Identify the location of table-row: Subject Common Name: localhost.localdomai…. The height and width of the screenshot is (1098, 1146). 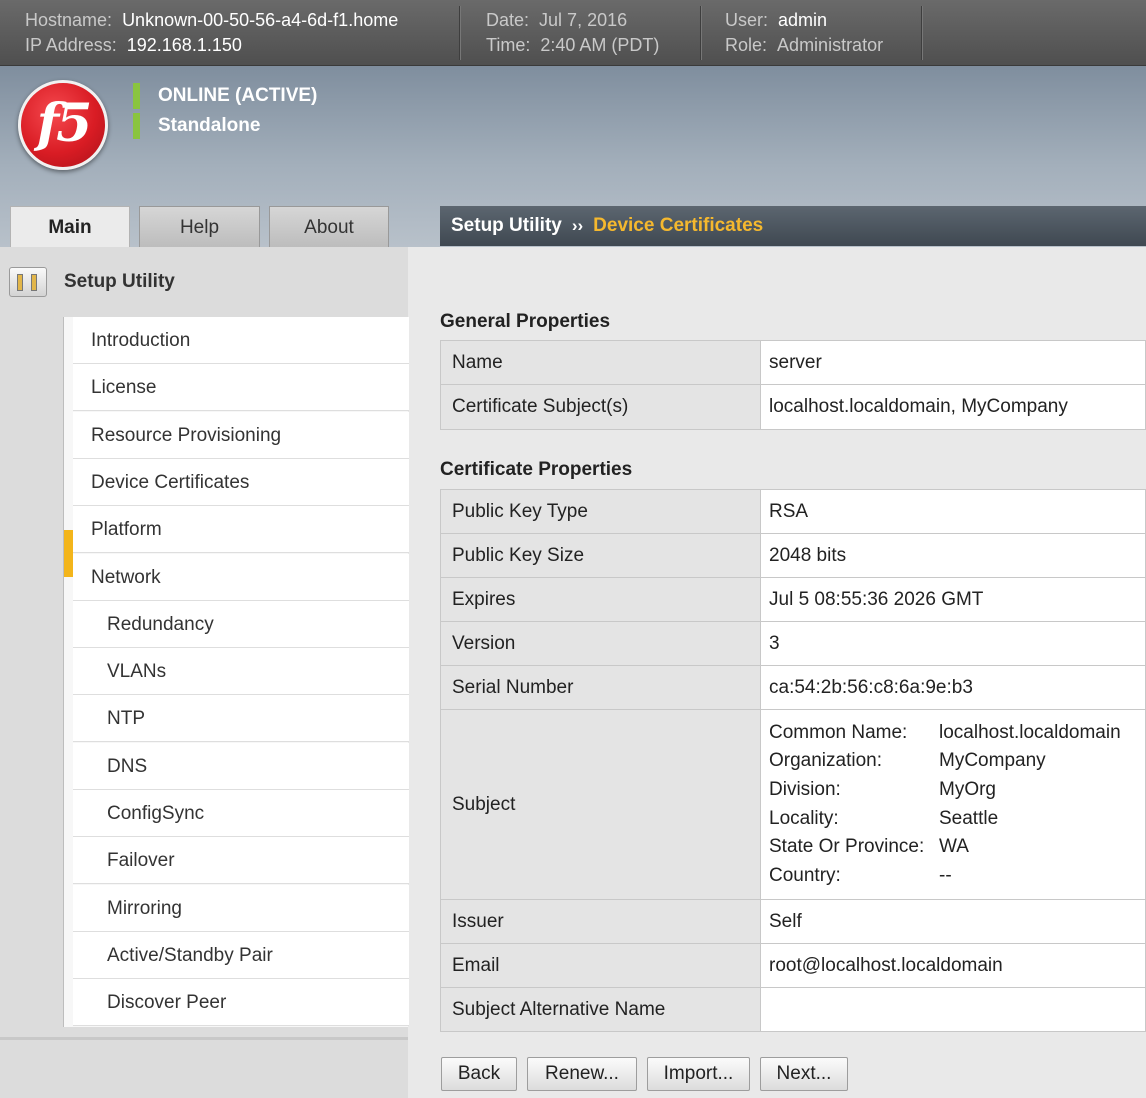
(793, 804).